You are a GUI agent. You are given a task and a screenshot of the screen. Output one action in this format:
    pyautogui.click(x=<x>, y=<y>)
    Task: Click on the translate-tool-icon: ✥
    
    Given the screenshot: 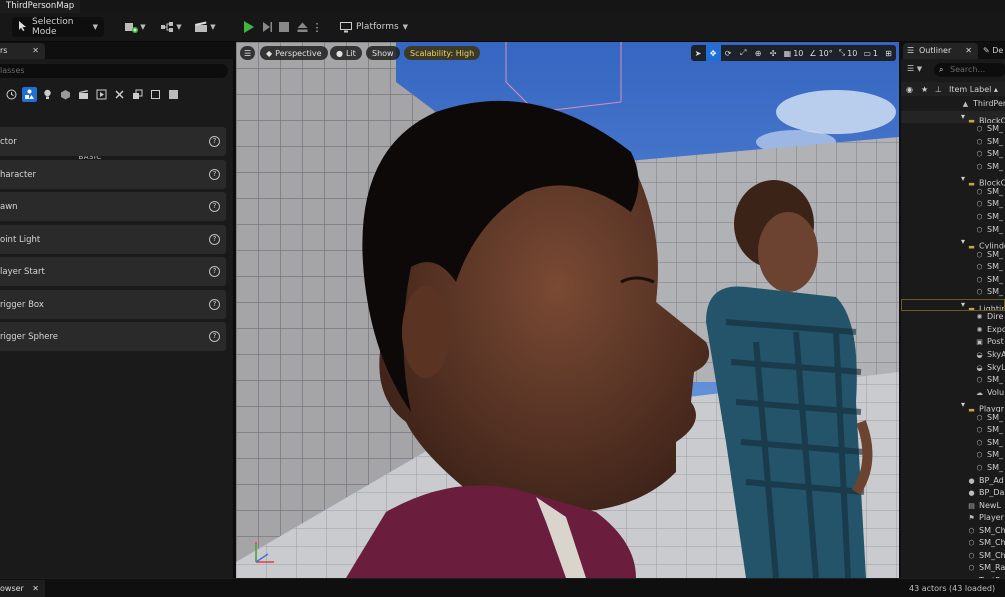 What is the action you would take?
    pyautogui.click(x=713, y=53)
    